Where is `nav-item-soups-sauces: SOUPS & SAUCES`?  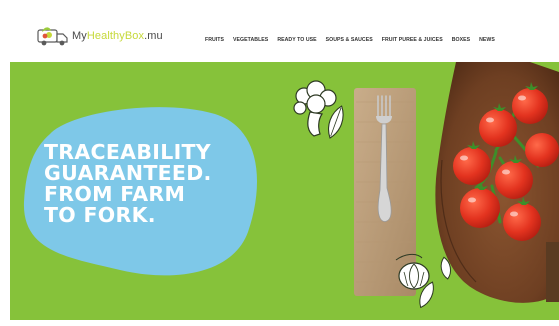
nav-item-soups-sauces: SOUPS & SAUCES is located at coordinates (349, 40).